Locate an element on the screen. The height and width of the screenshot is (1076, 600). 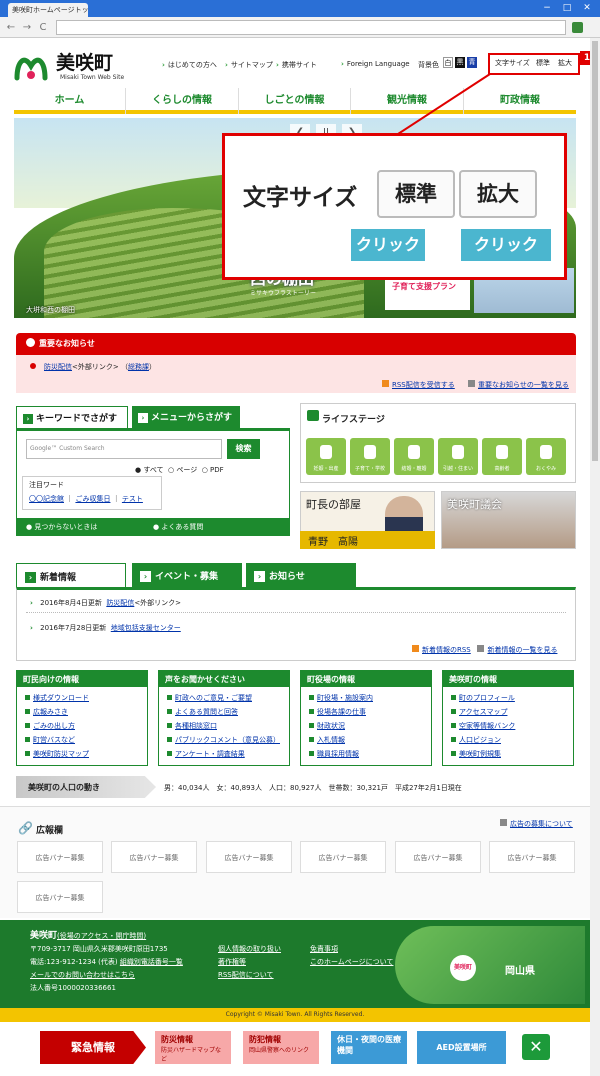
link-foreign-language: Foreign Language is located at coordinates (375, 64).